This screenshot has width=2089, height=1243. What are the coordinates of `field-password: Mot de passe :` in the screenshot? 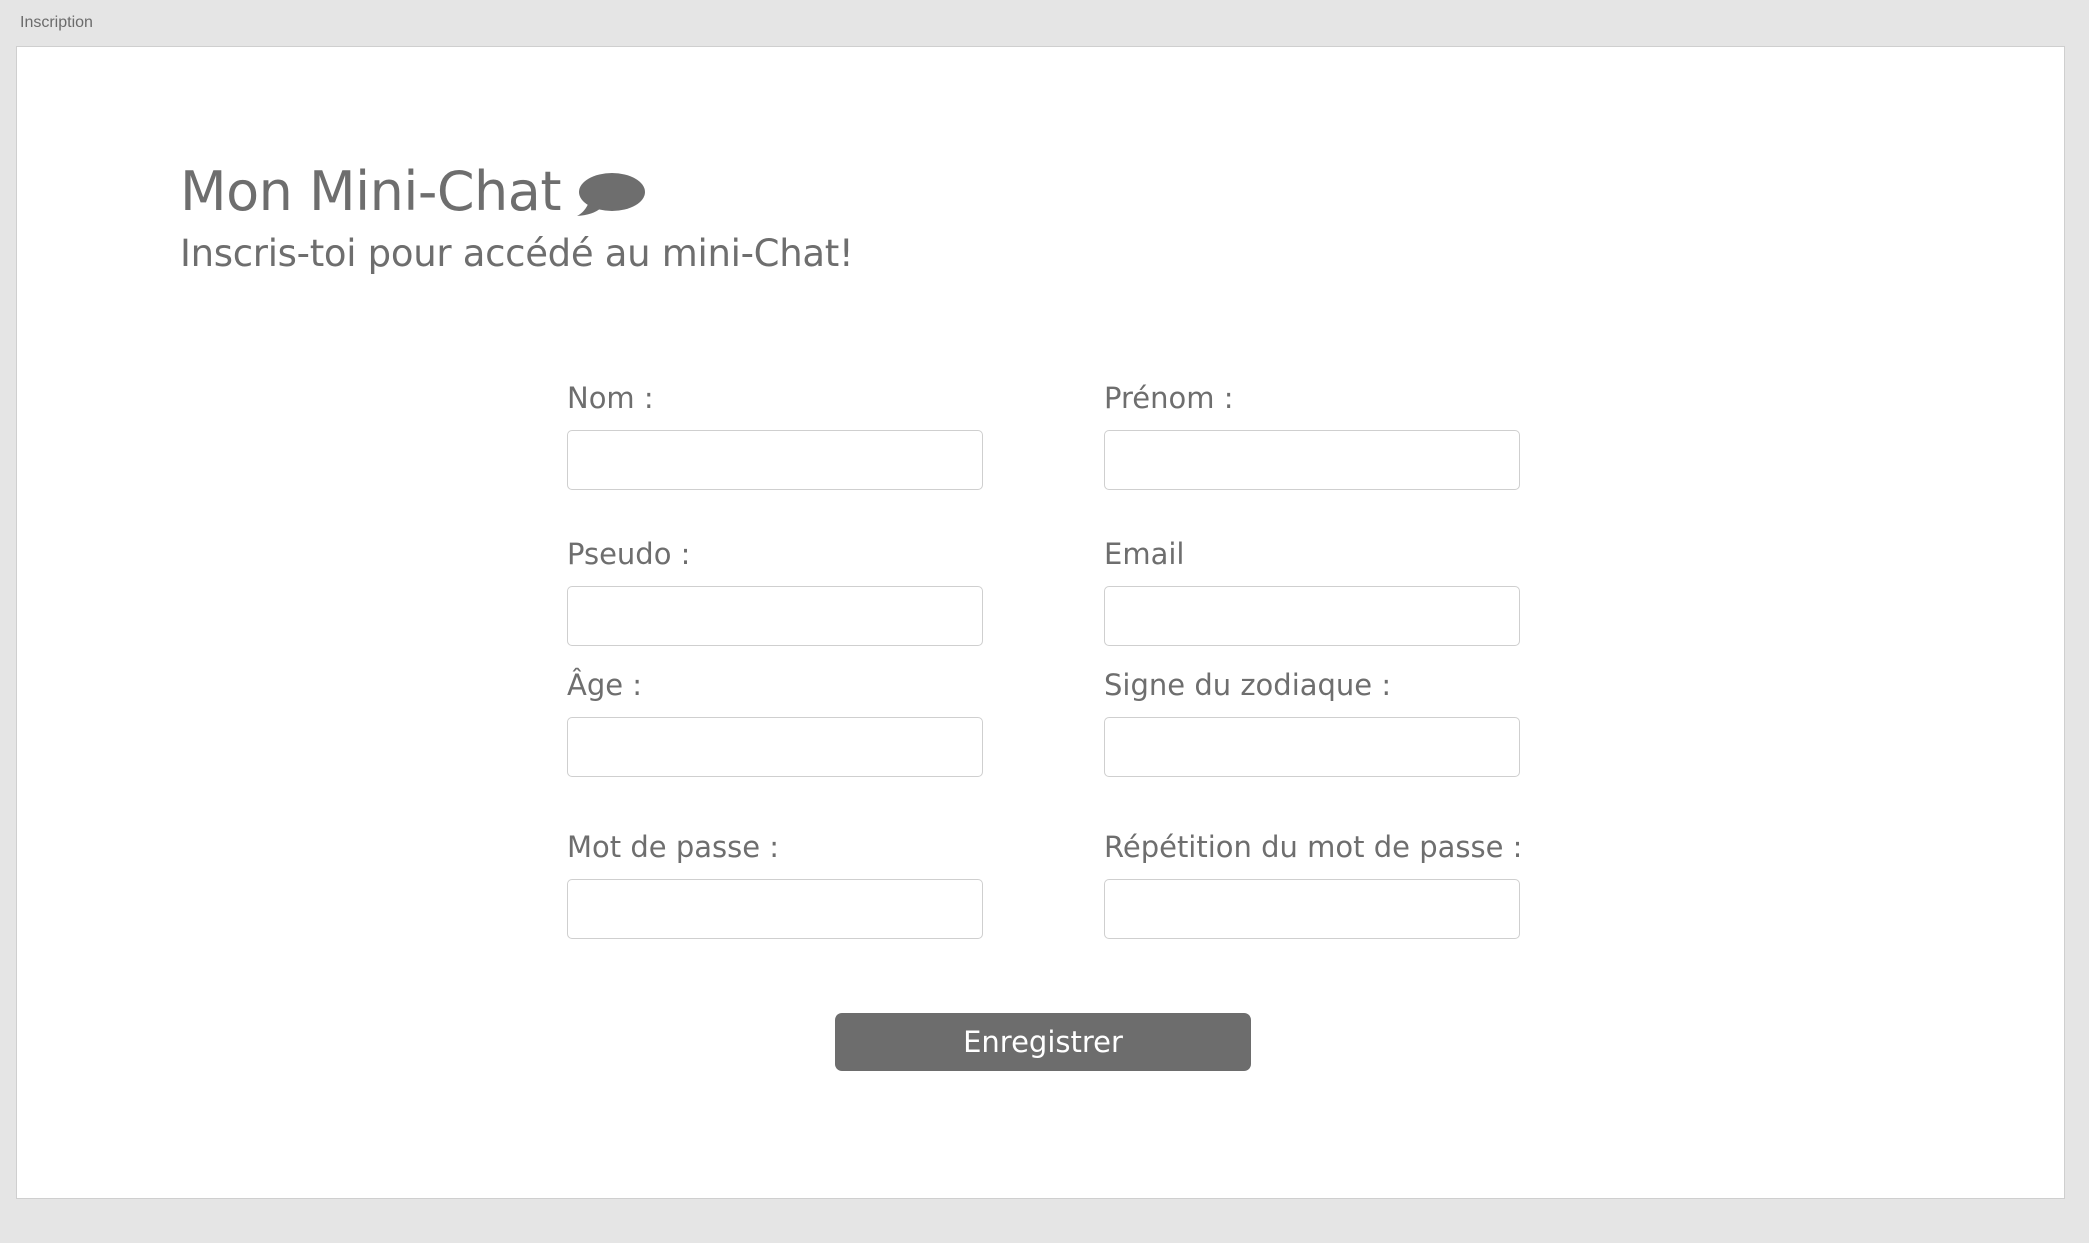 It's located at (775, 884).